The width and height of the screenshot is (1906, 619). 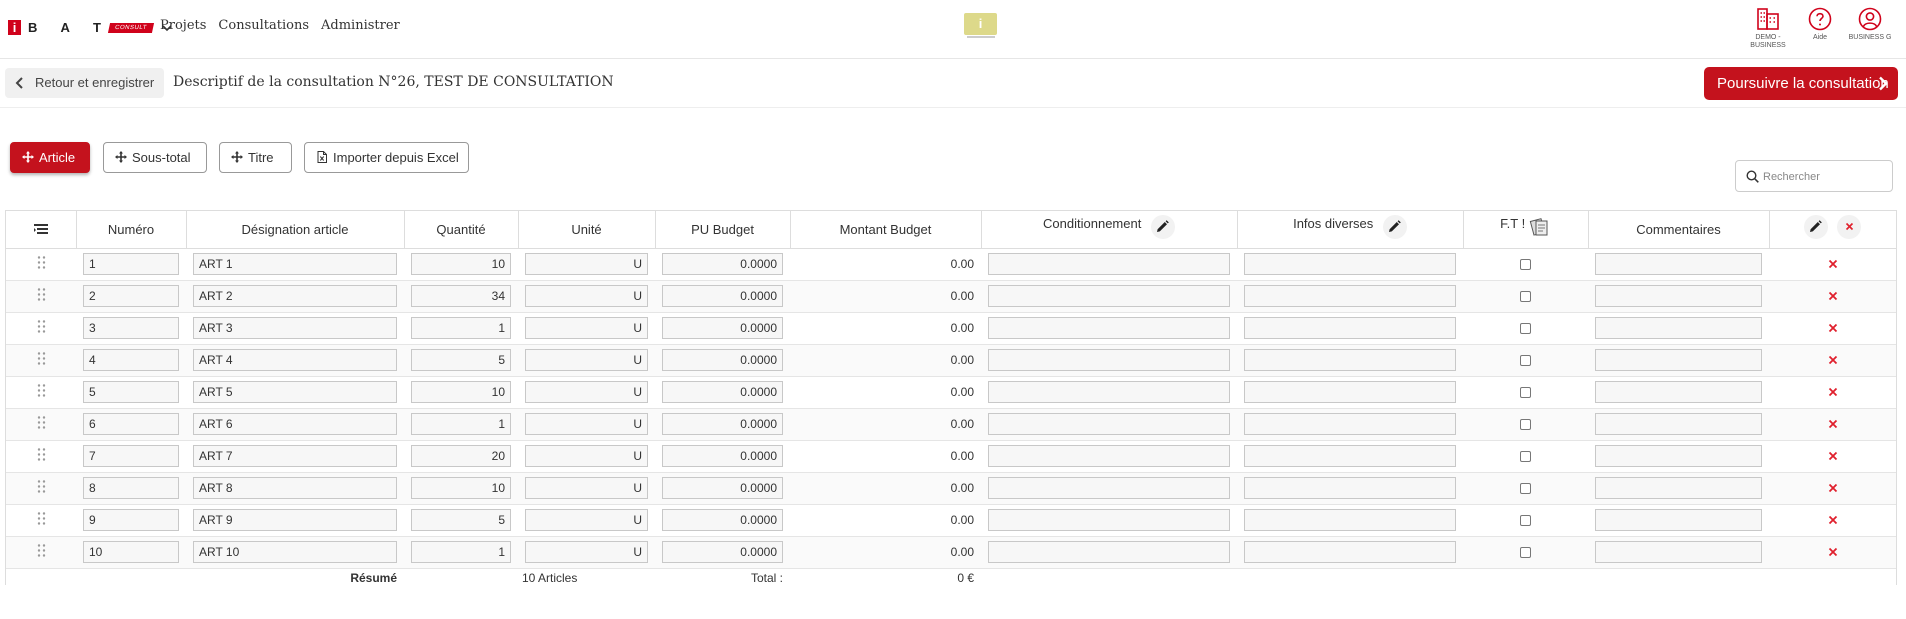 I want to click on nav-consultations: Consultations, so click(x=263, y=25).